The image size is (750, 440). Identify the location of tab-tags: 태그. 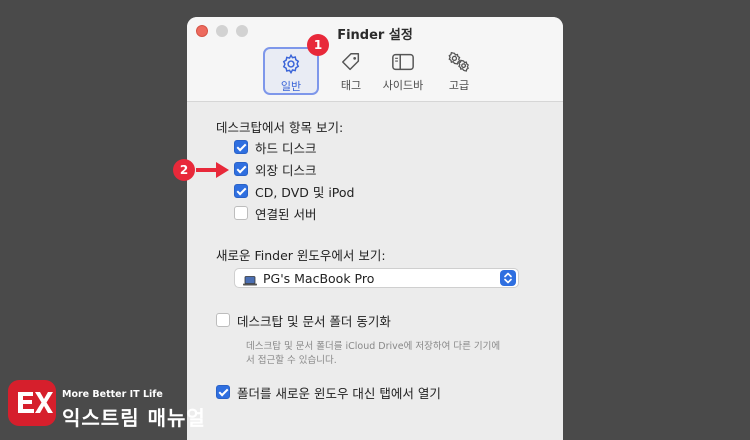
(351, 71).